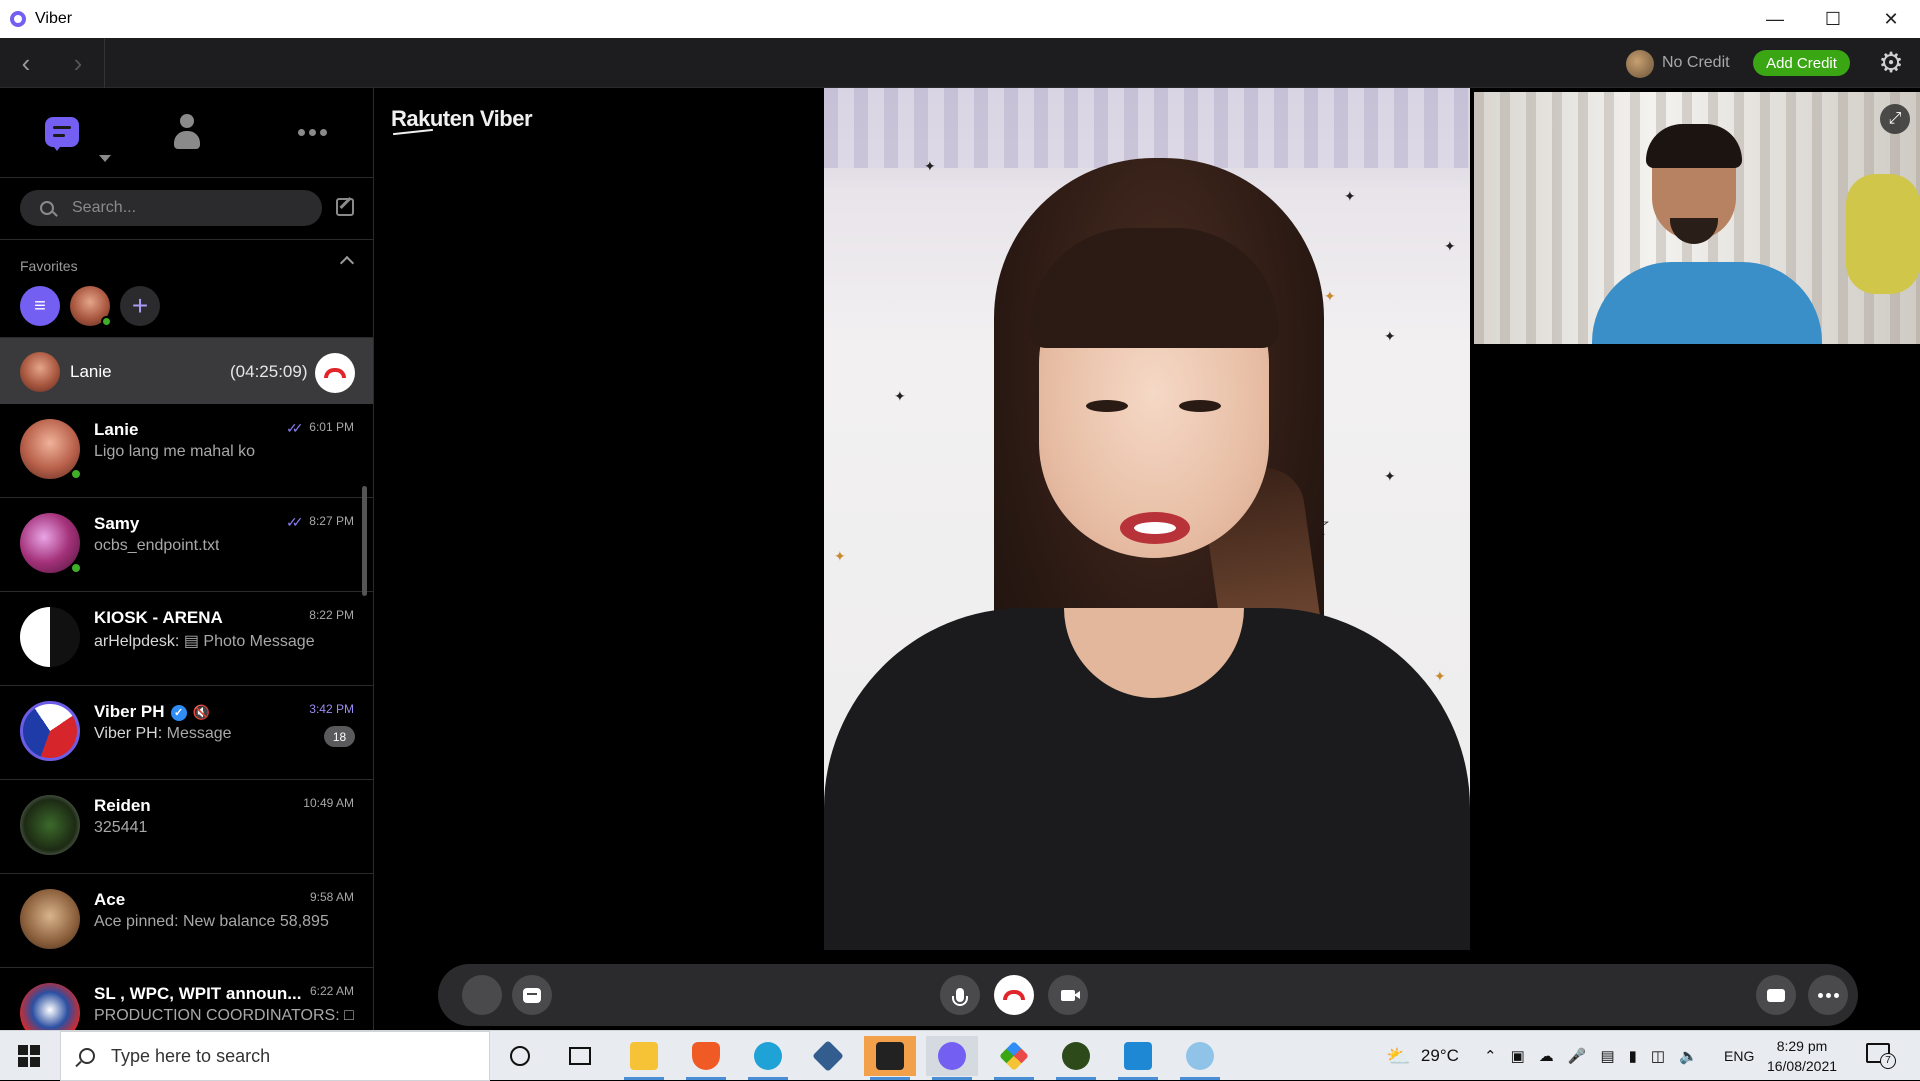 Image resolution: width=1920 pixels, height=1081 pixels. Describe the element at coordinates (1658, 1056) in the screenshot. I see `network-icon: ◫` at that location.